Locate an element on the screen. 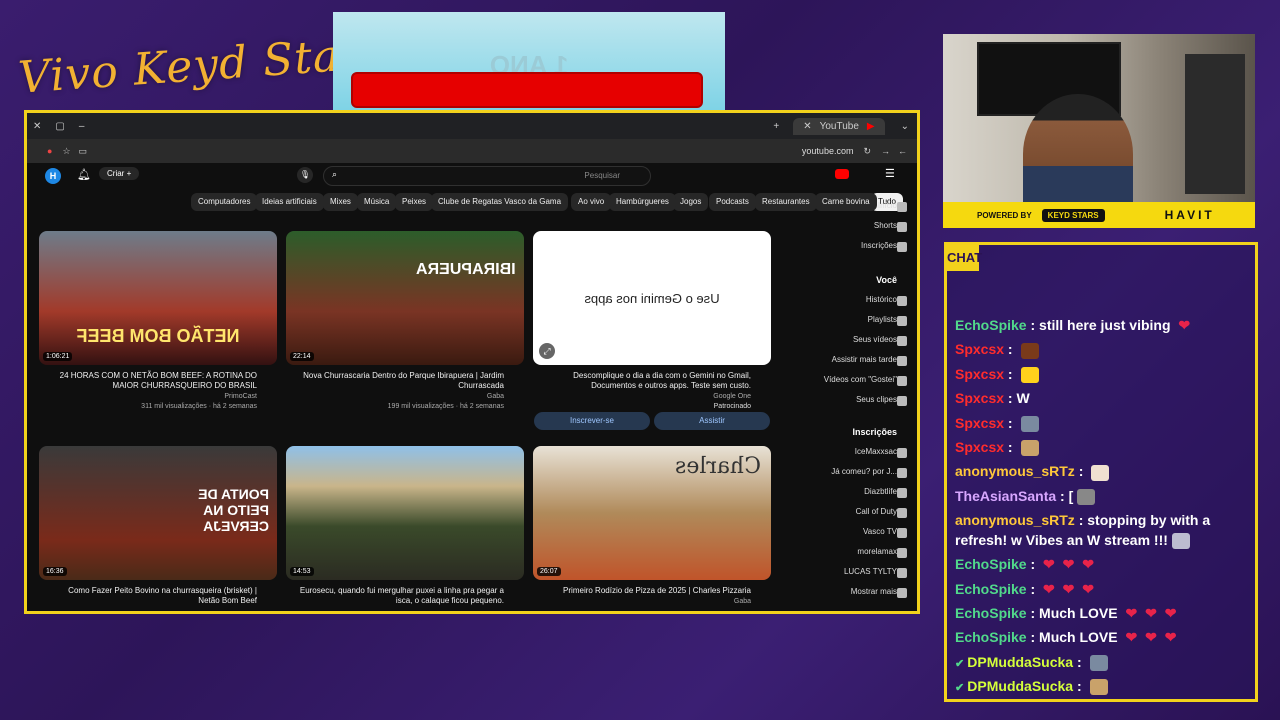 This screenshot has height=720, width=1280. sidebar-item-channel-3: Call of Duty is located at coordinates (847, 511).